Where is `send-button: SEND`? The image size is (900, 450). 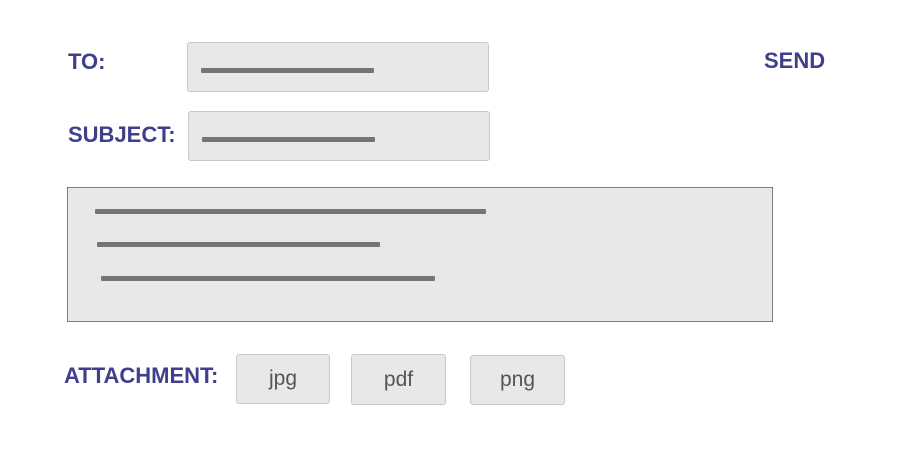 send-button: SEND is located at coordinates (794, 61).